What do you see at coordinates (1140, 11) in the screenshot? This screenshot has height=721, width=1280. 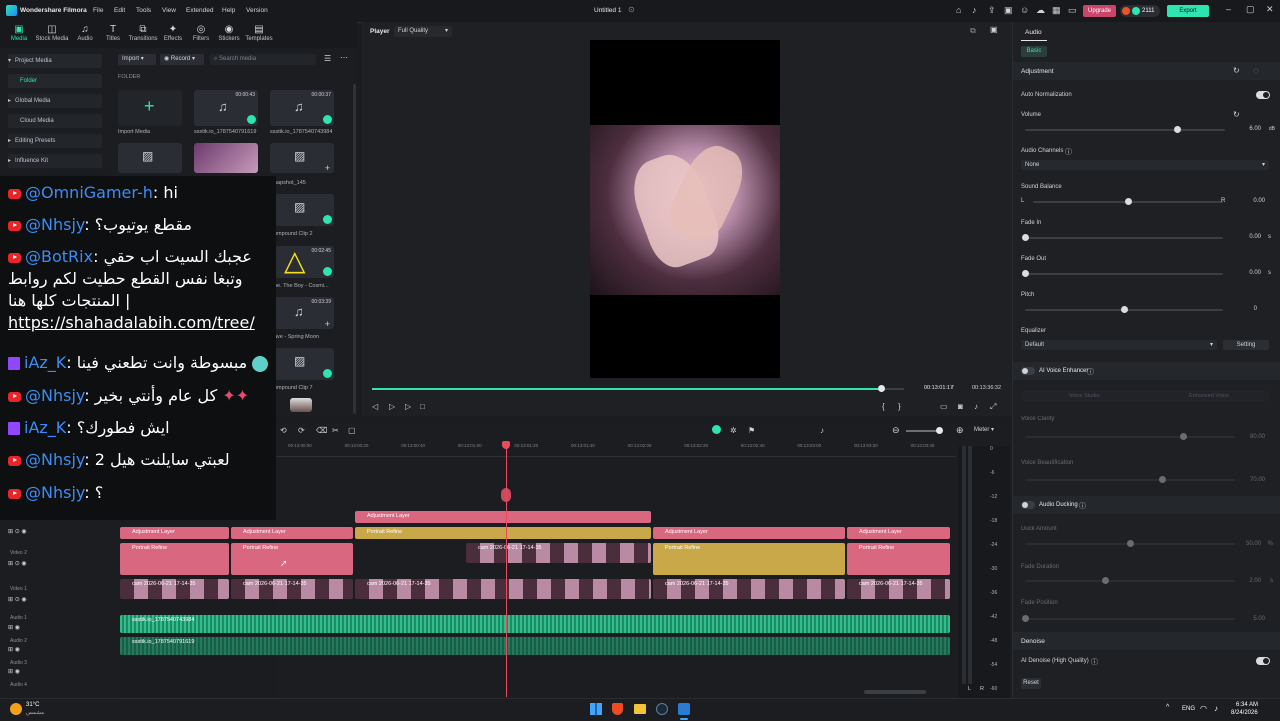 I see `credits-badge: 2111` at bounding box center [1140, 11].